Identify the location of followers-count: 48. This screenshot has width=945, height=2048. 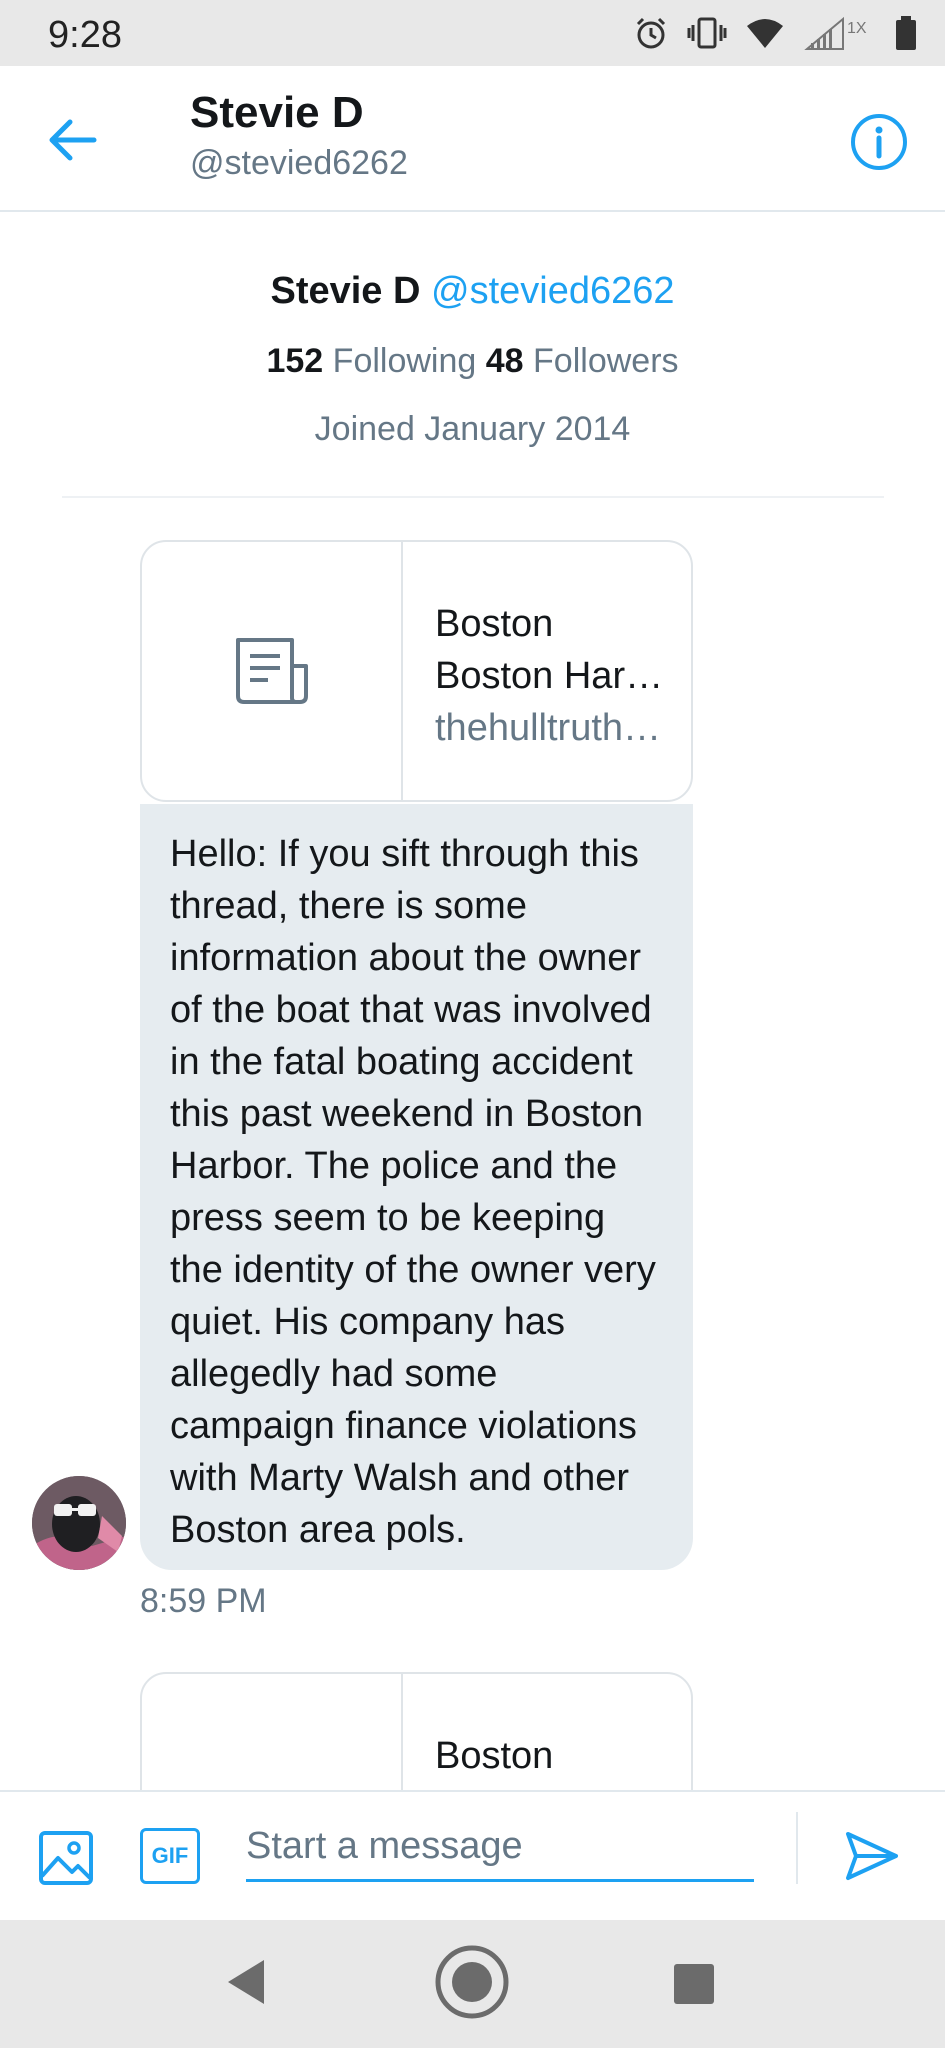
(504, 361).